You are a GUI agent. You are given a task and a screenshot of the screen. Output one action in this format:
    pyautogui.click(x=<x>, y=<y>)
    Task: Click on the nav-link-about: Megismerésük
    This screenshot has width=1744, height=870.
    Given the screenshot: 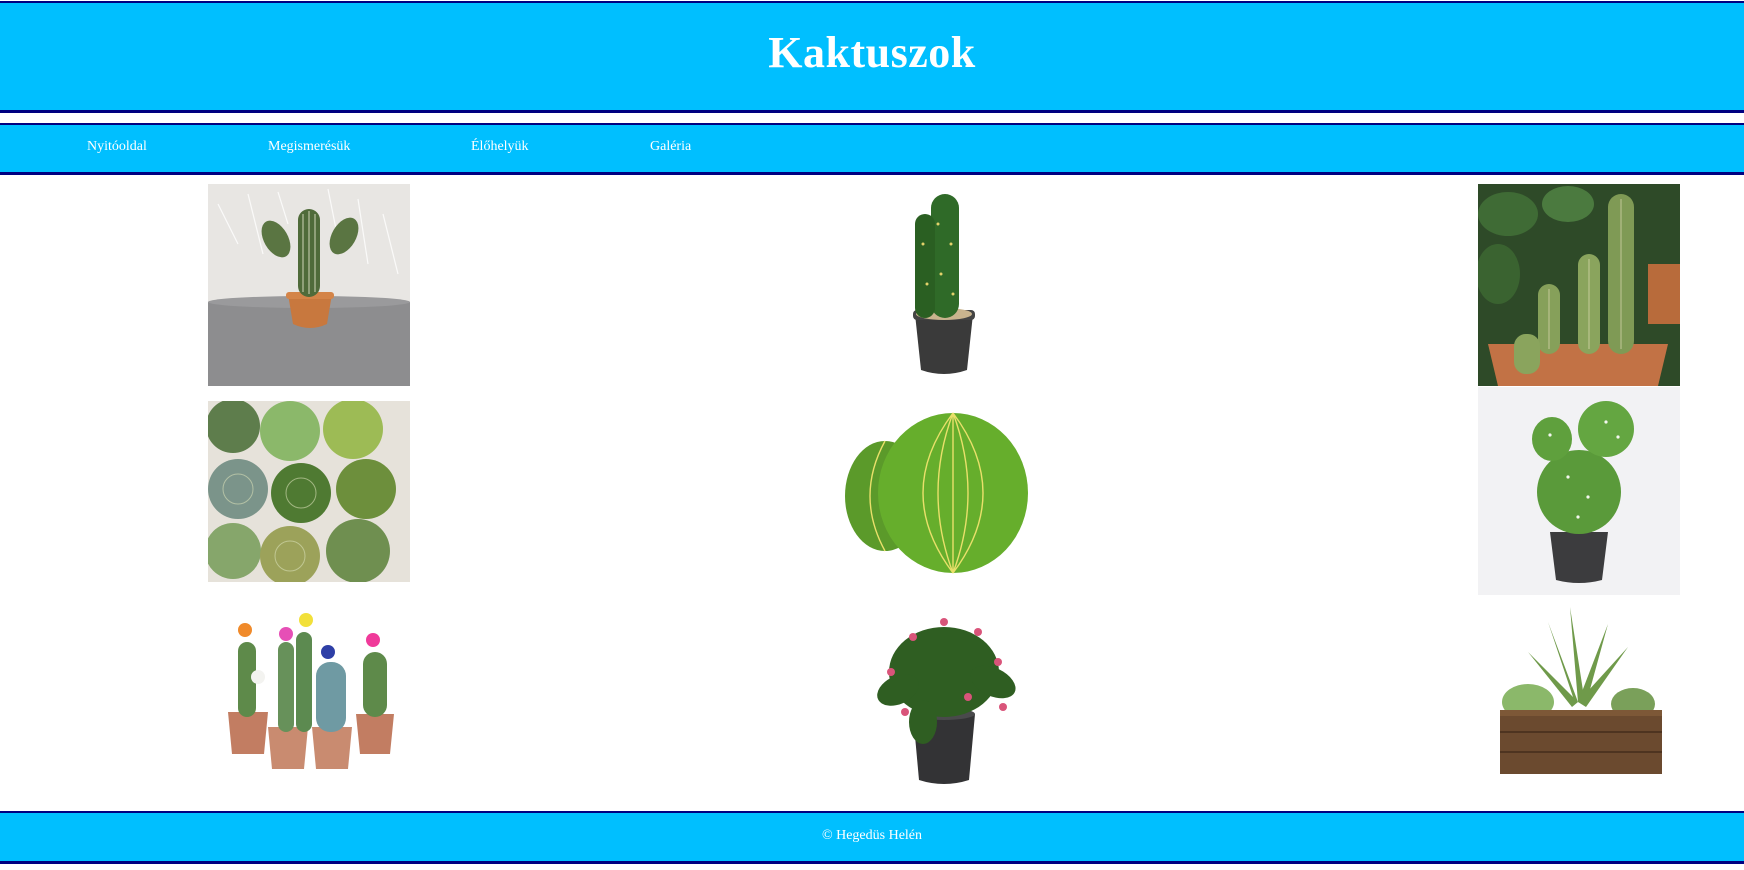 What is the action you would take?
    pyautogui.click(x=309, y=147)
    